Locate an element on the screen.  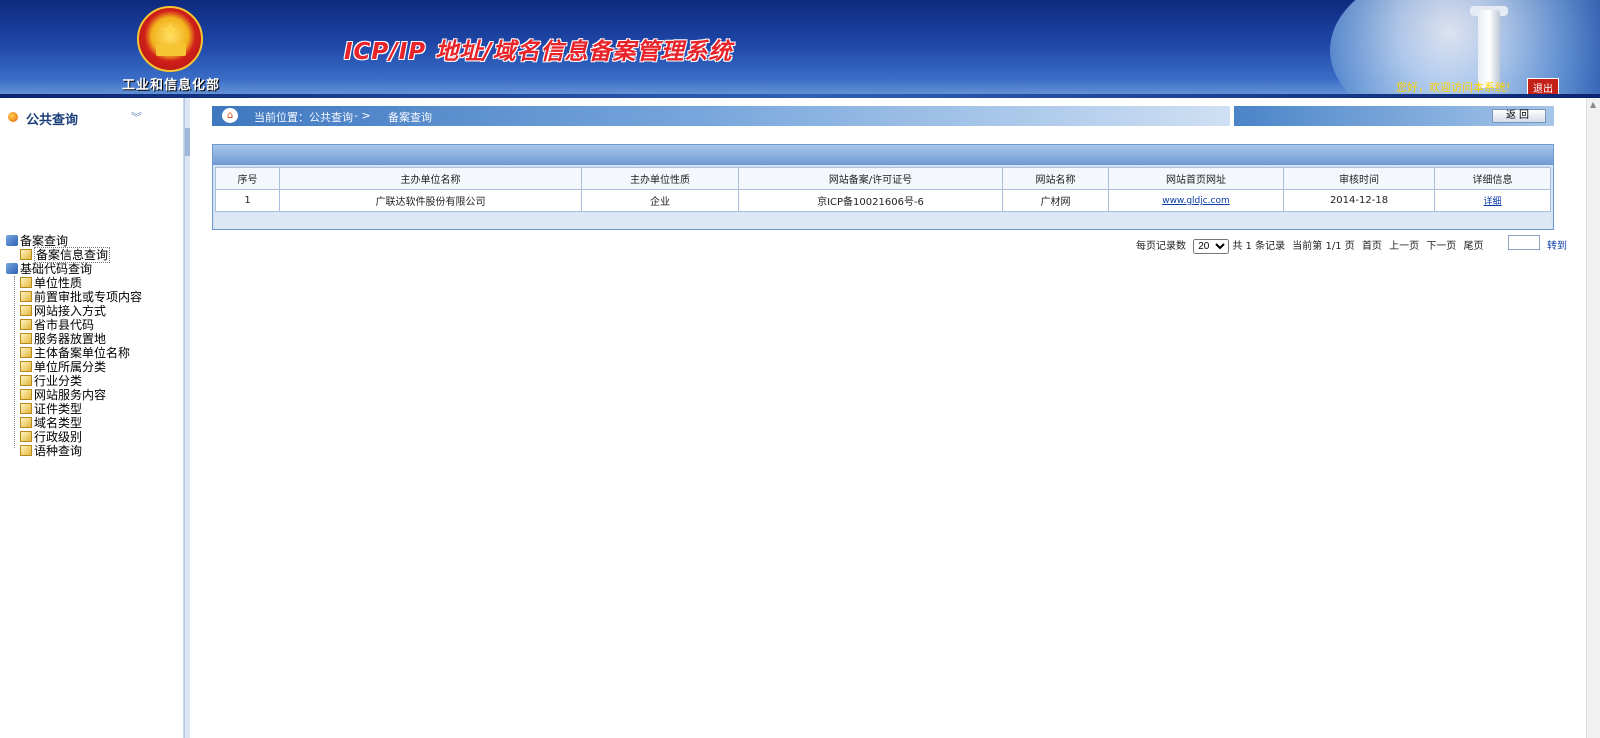
current-page: 当前第 1/1 页 is located at coordinates (1323, 246).